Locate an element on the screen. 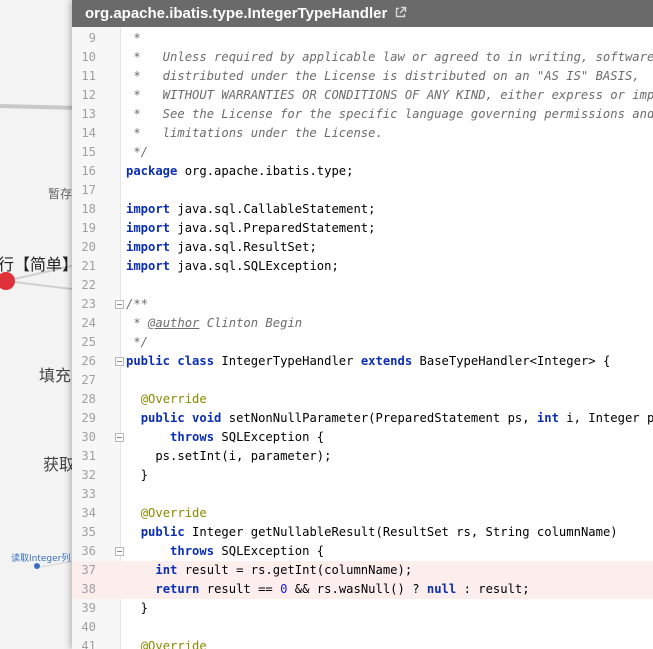 The image size is (653, 649). line-number: 10 is located at coordinates (88, 57).